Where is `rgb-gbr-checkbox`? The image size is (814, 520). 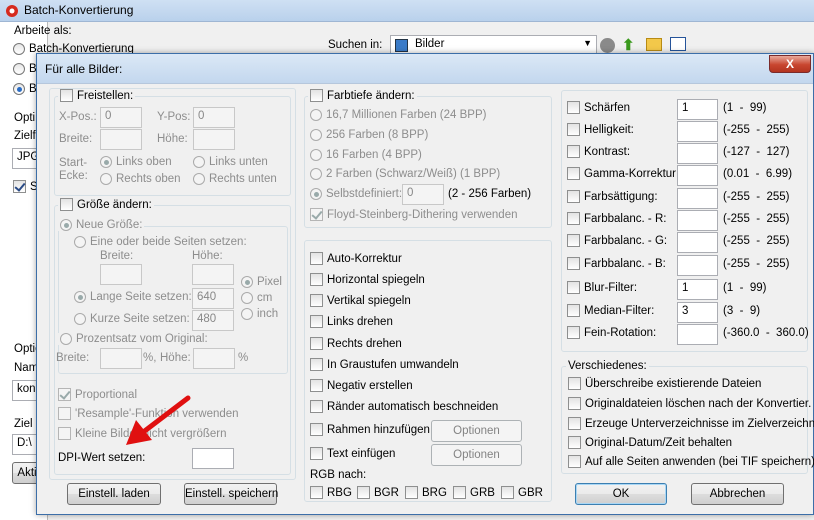 rgb-gbr-checkbox is located at coordinates (507, 492).